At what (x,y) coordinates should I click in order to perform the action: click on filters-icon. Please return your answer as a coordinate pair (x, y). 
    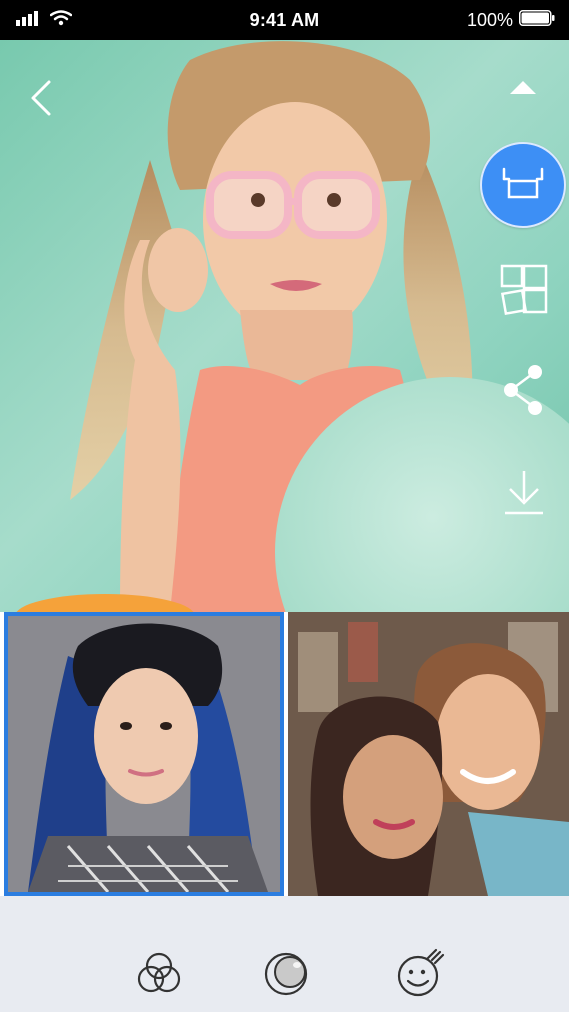
    Looking at the image, I should click on (159, 976).